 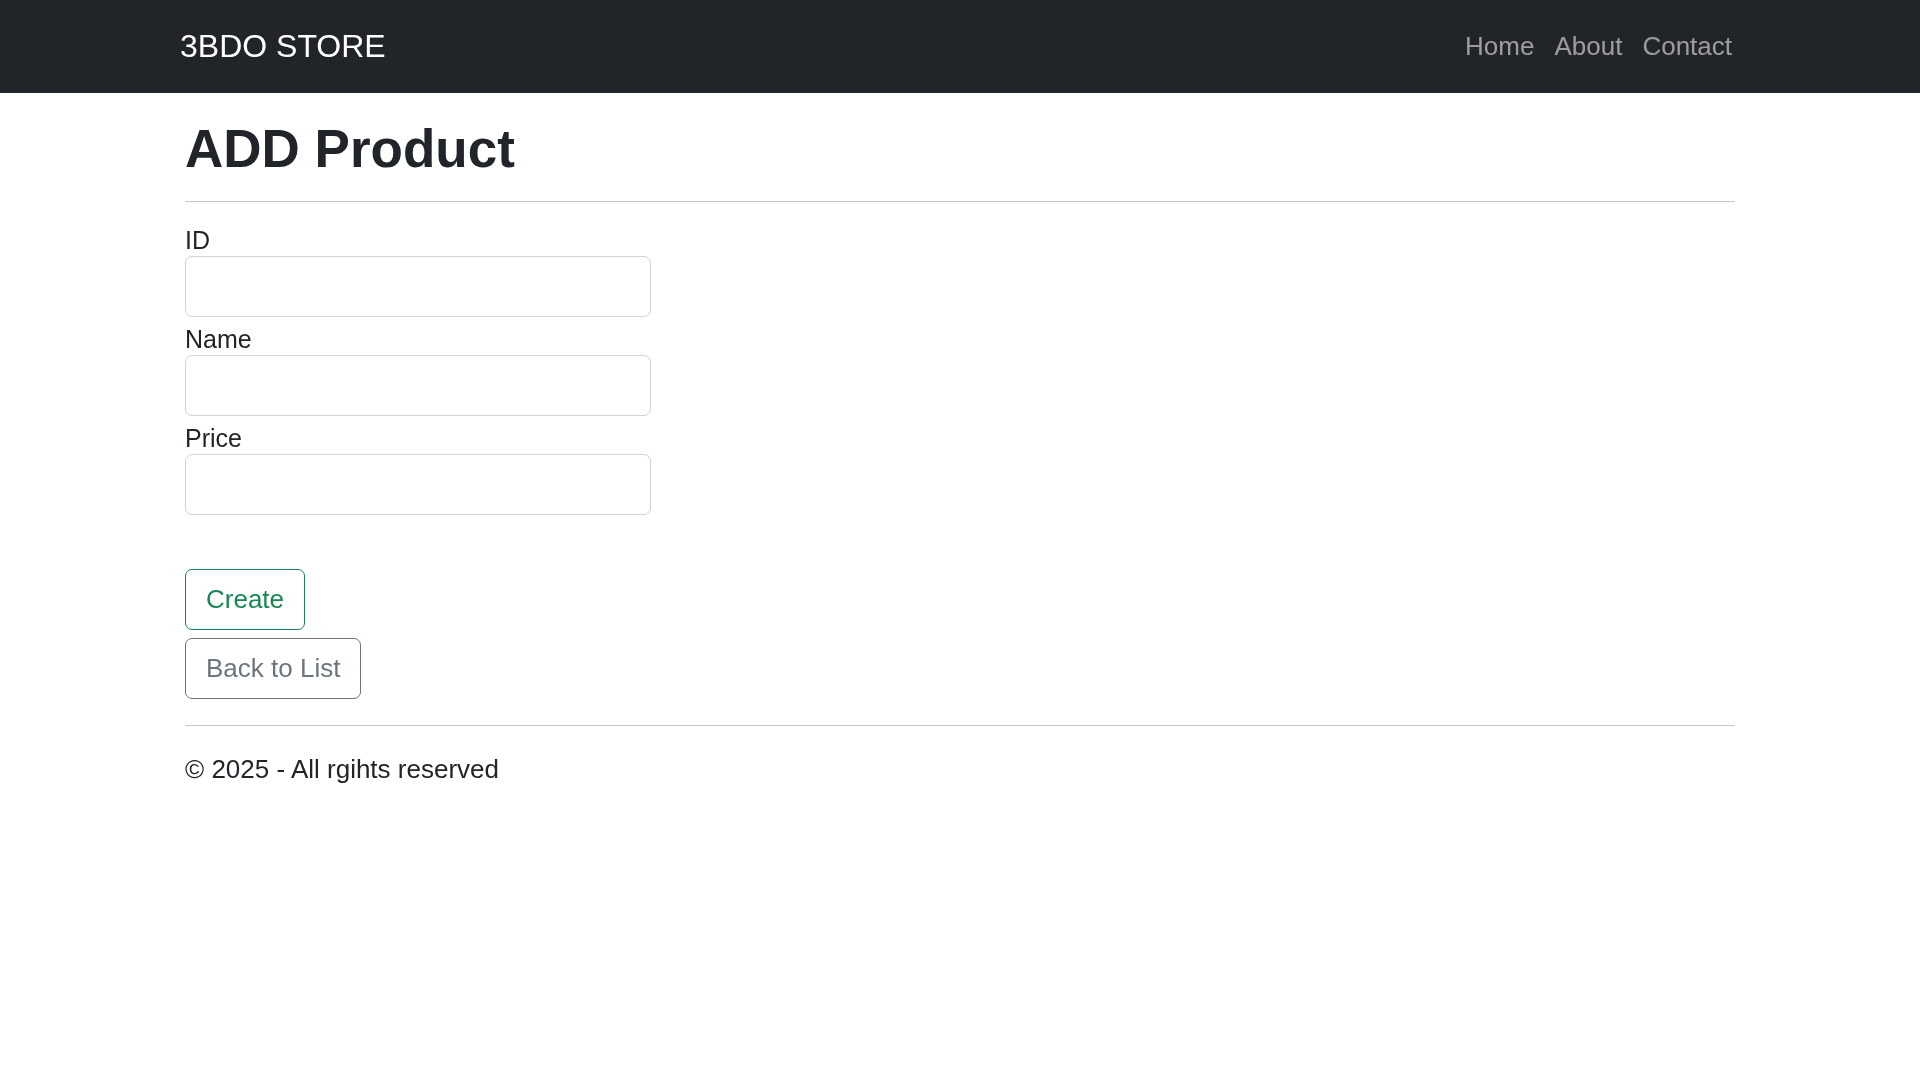 I want to click on create-button: Create, so click(x=245, y=599).